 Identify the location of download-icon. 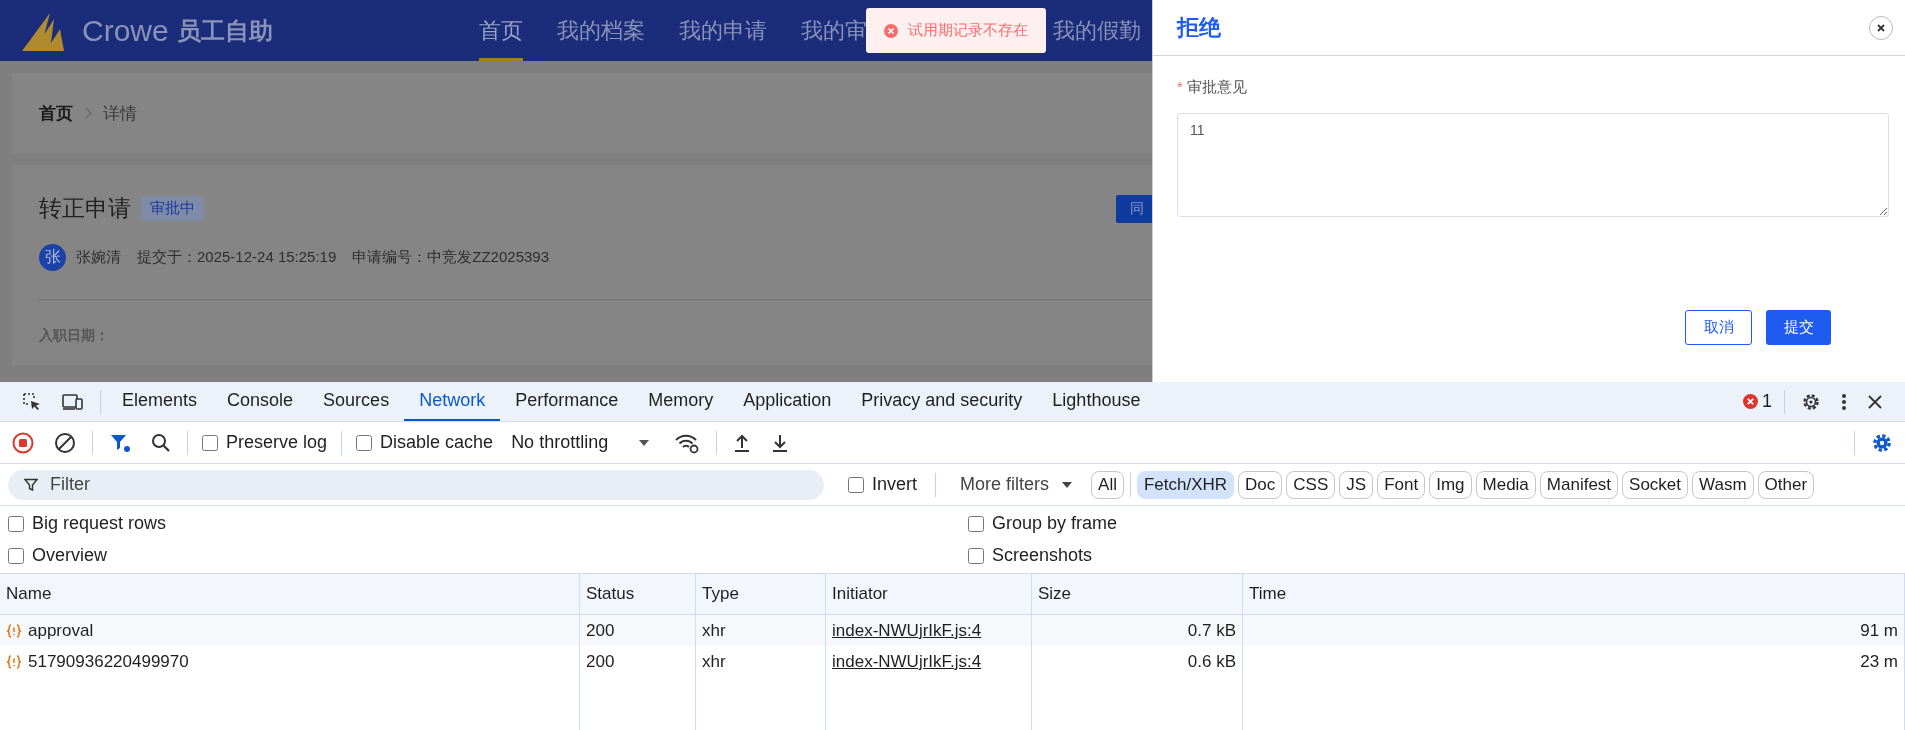
(780, 442).